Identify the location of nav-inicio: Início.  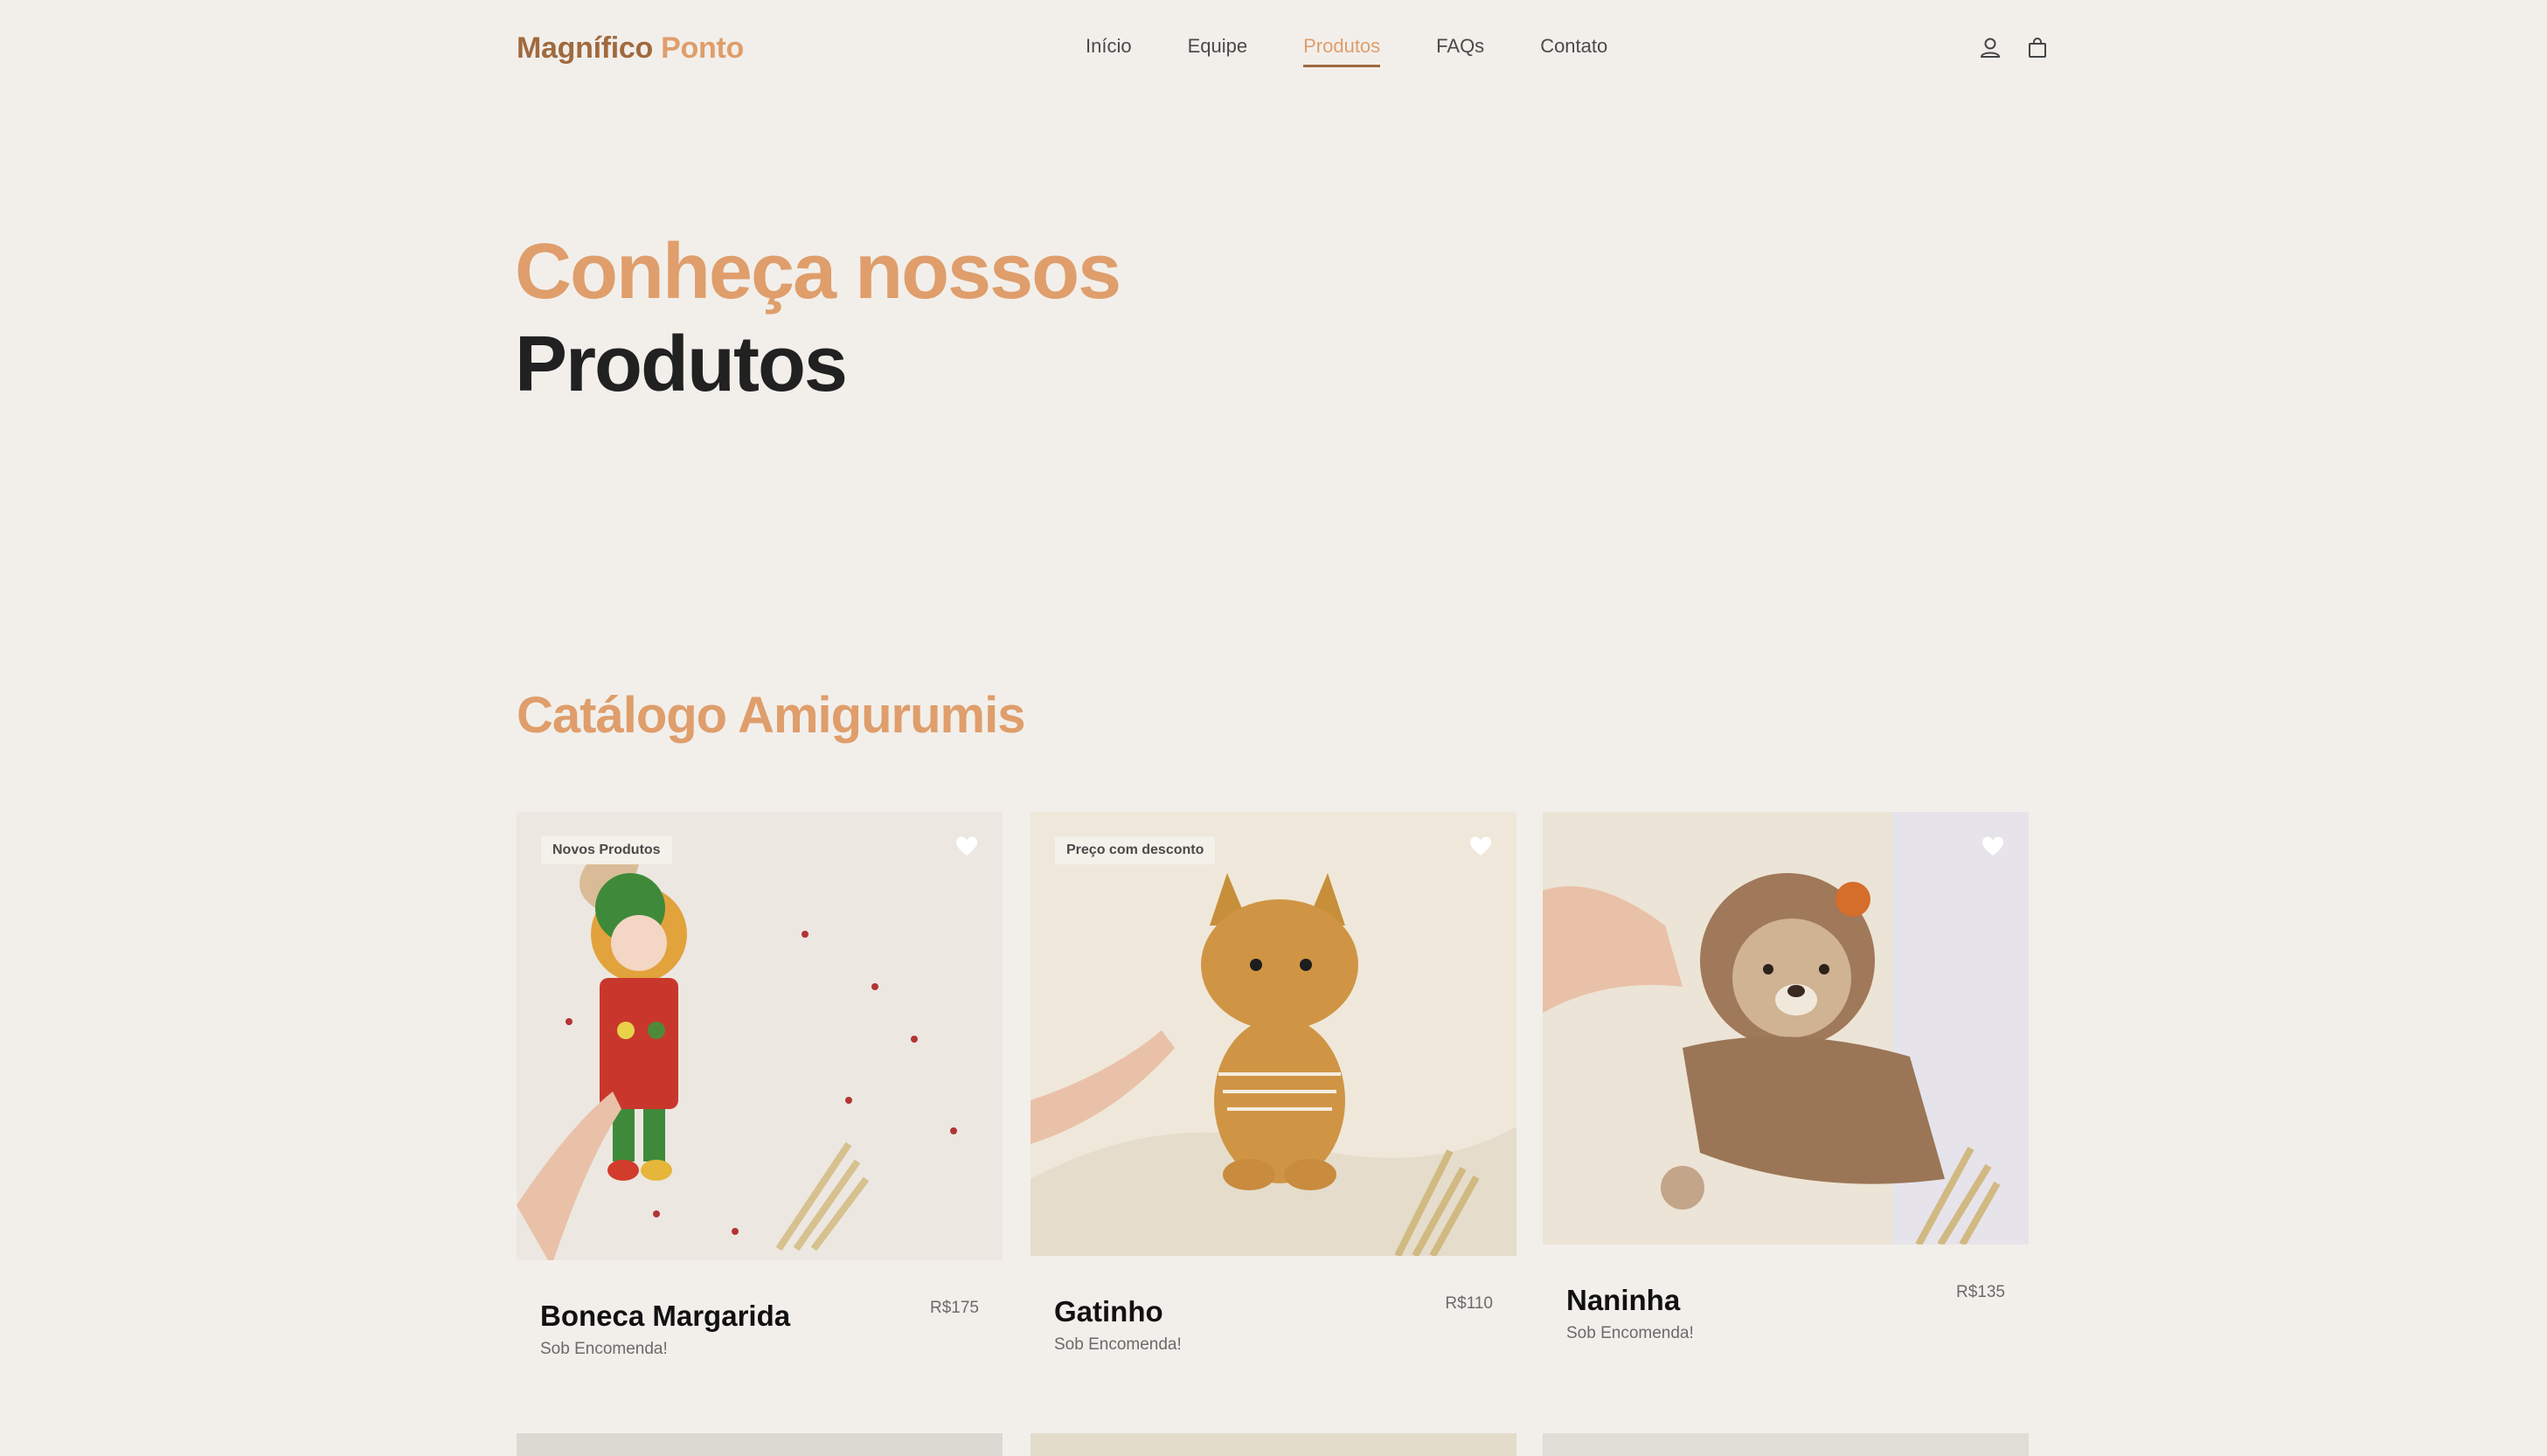
(1109, 51).